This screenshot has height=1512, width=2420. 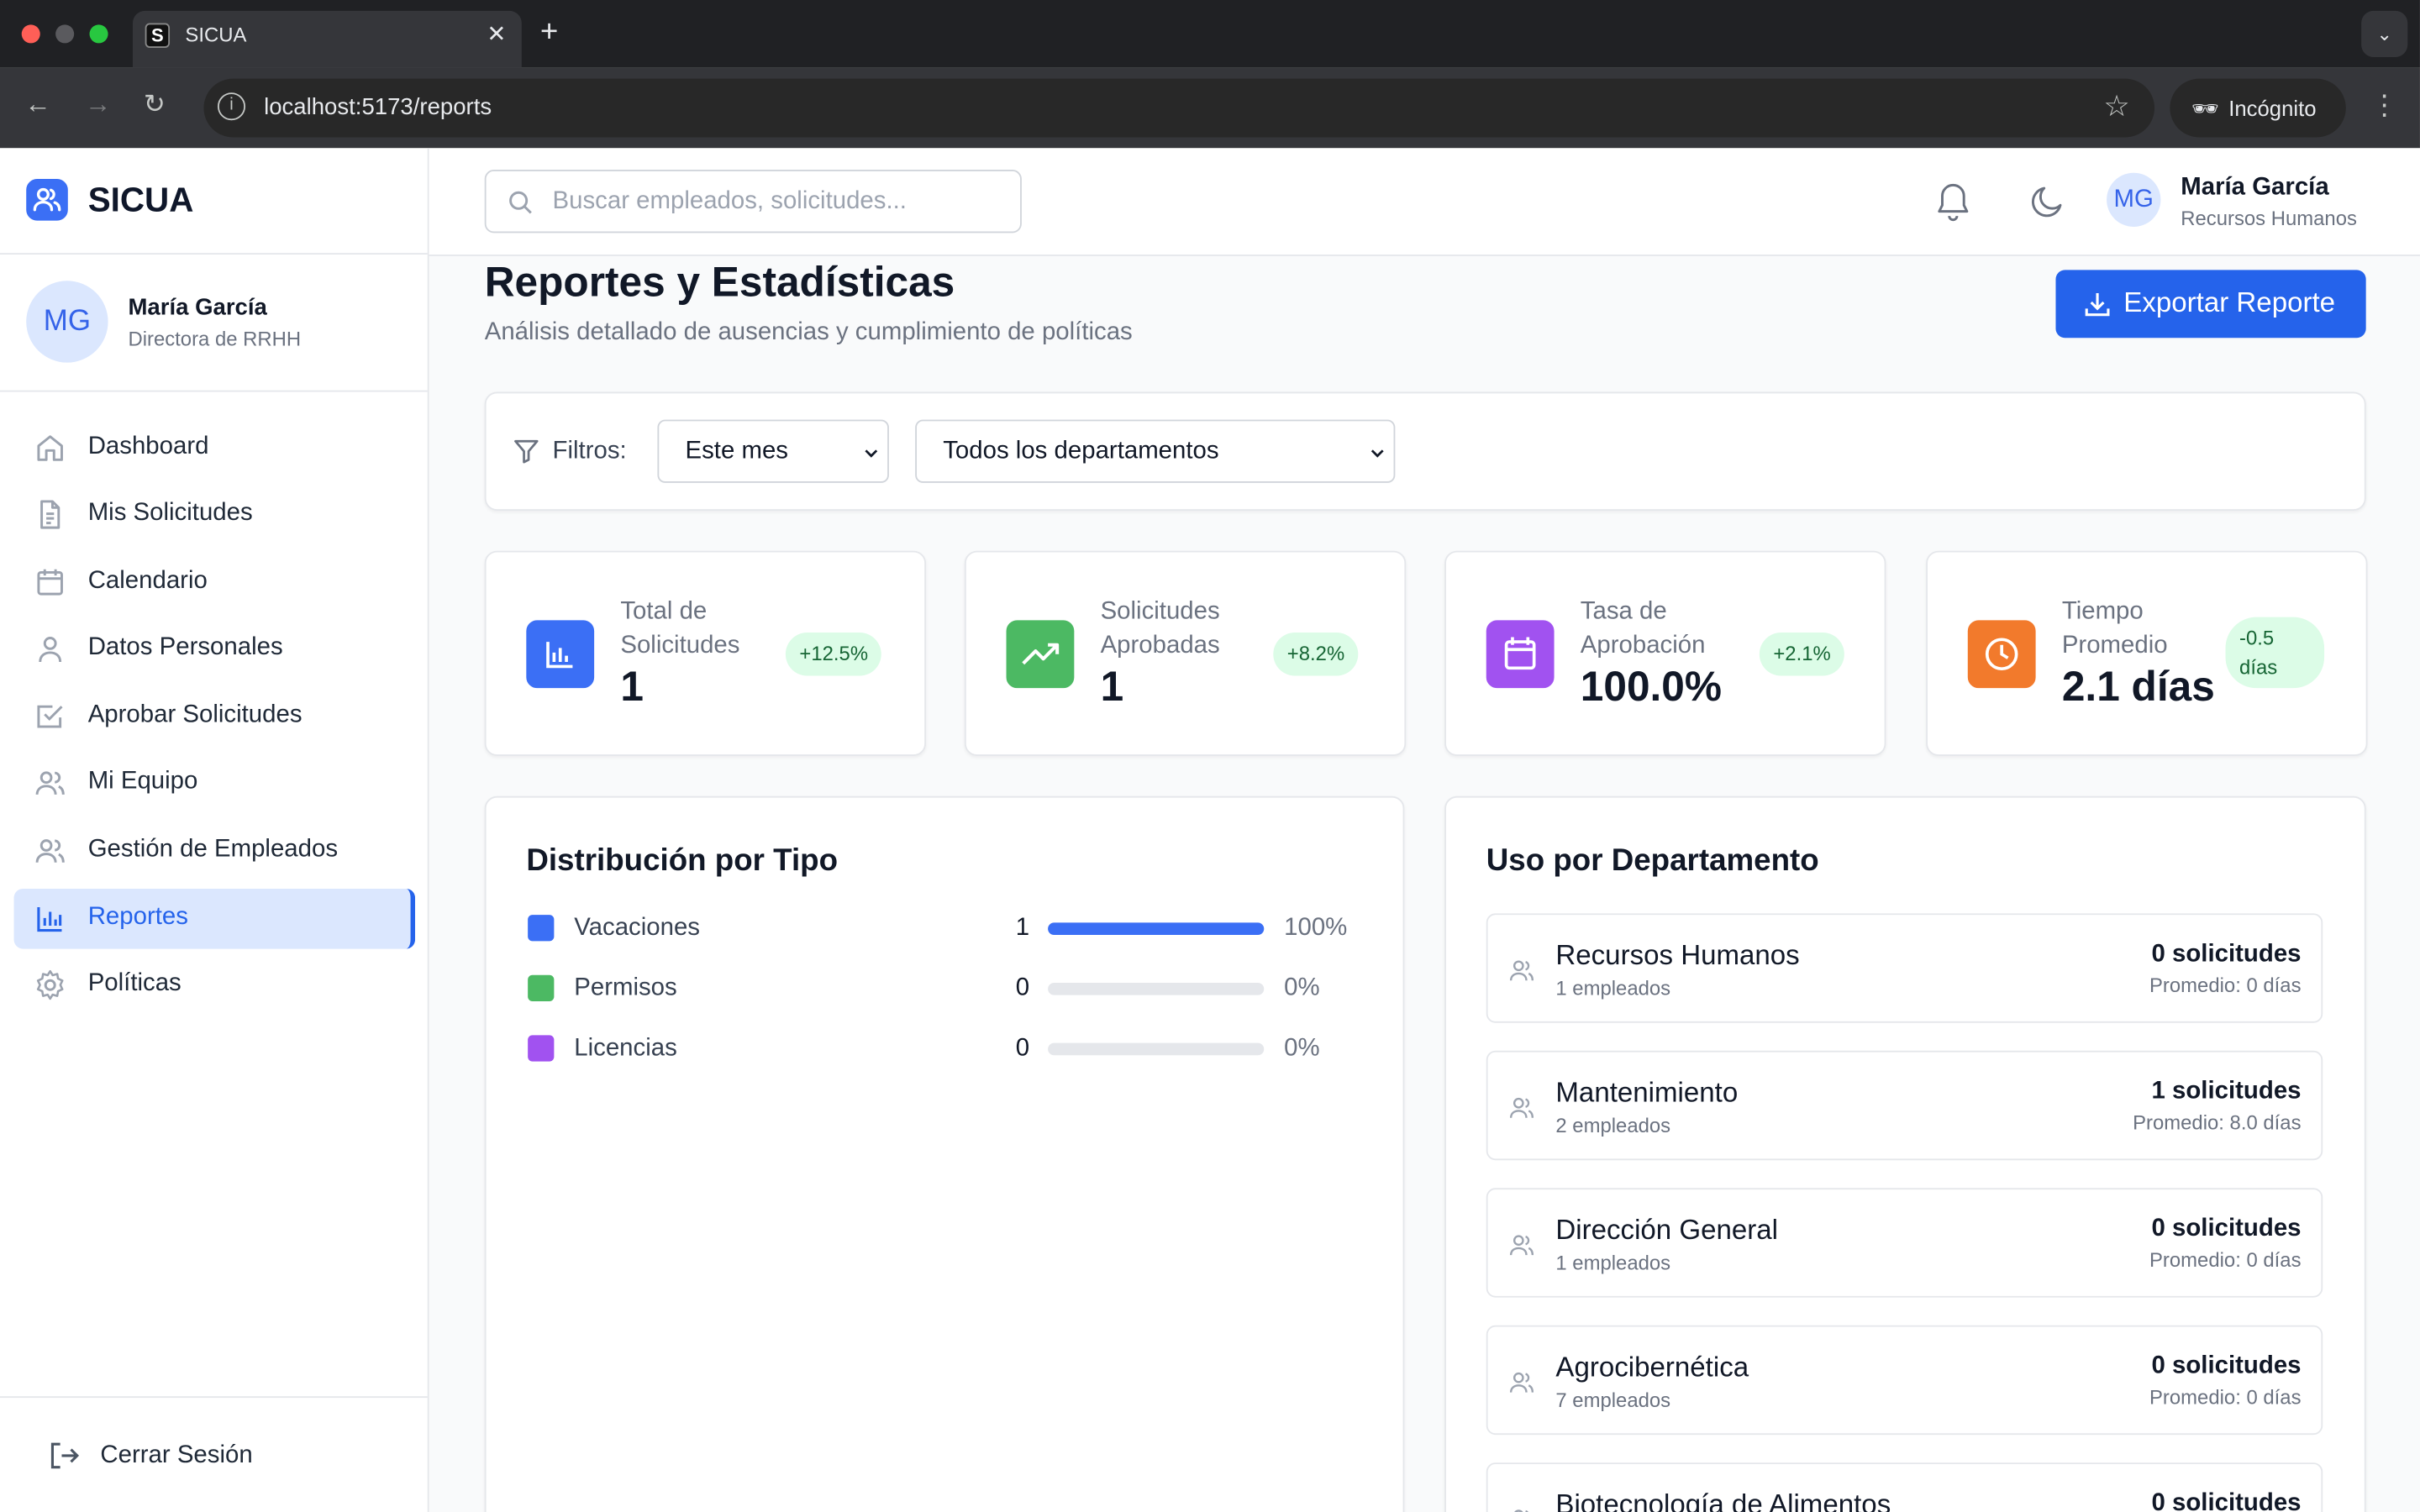 What do you see at coordinates (2210, 304) in the screenshot?
I see `export-report-button: Exportar Reporte` at bounding box center [2210, 304].